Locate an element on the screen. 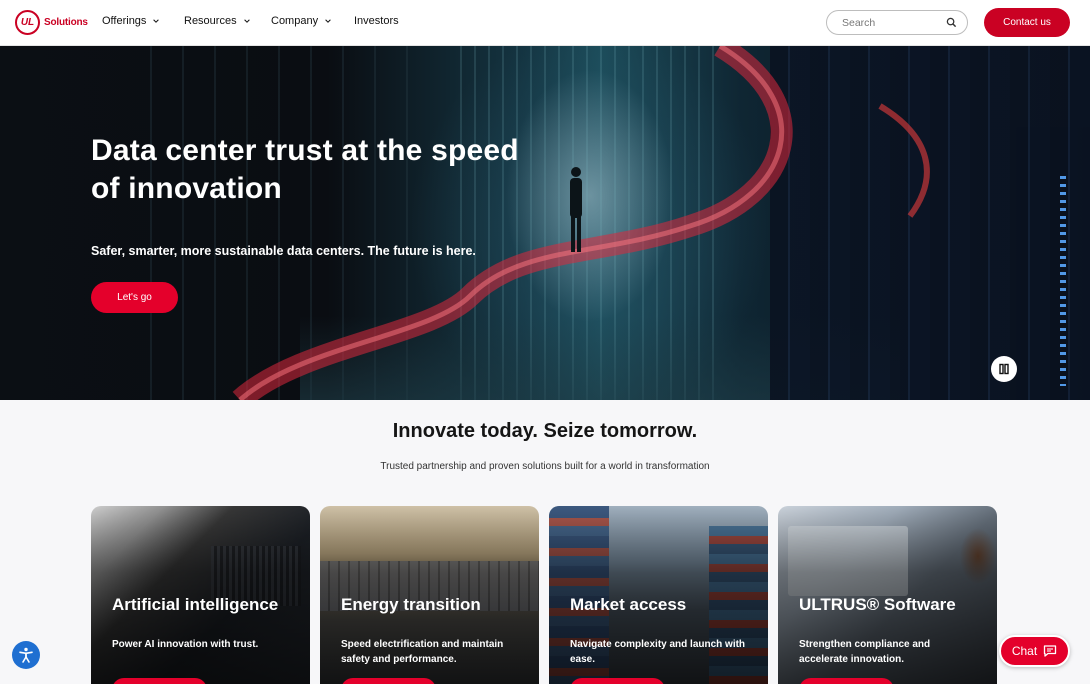  nav-resources: Resources is located at coordinates (227, 21).